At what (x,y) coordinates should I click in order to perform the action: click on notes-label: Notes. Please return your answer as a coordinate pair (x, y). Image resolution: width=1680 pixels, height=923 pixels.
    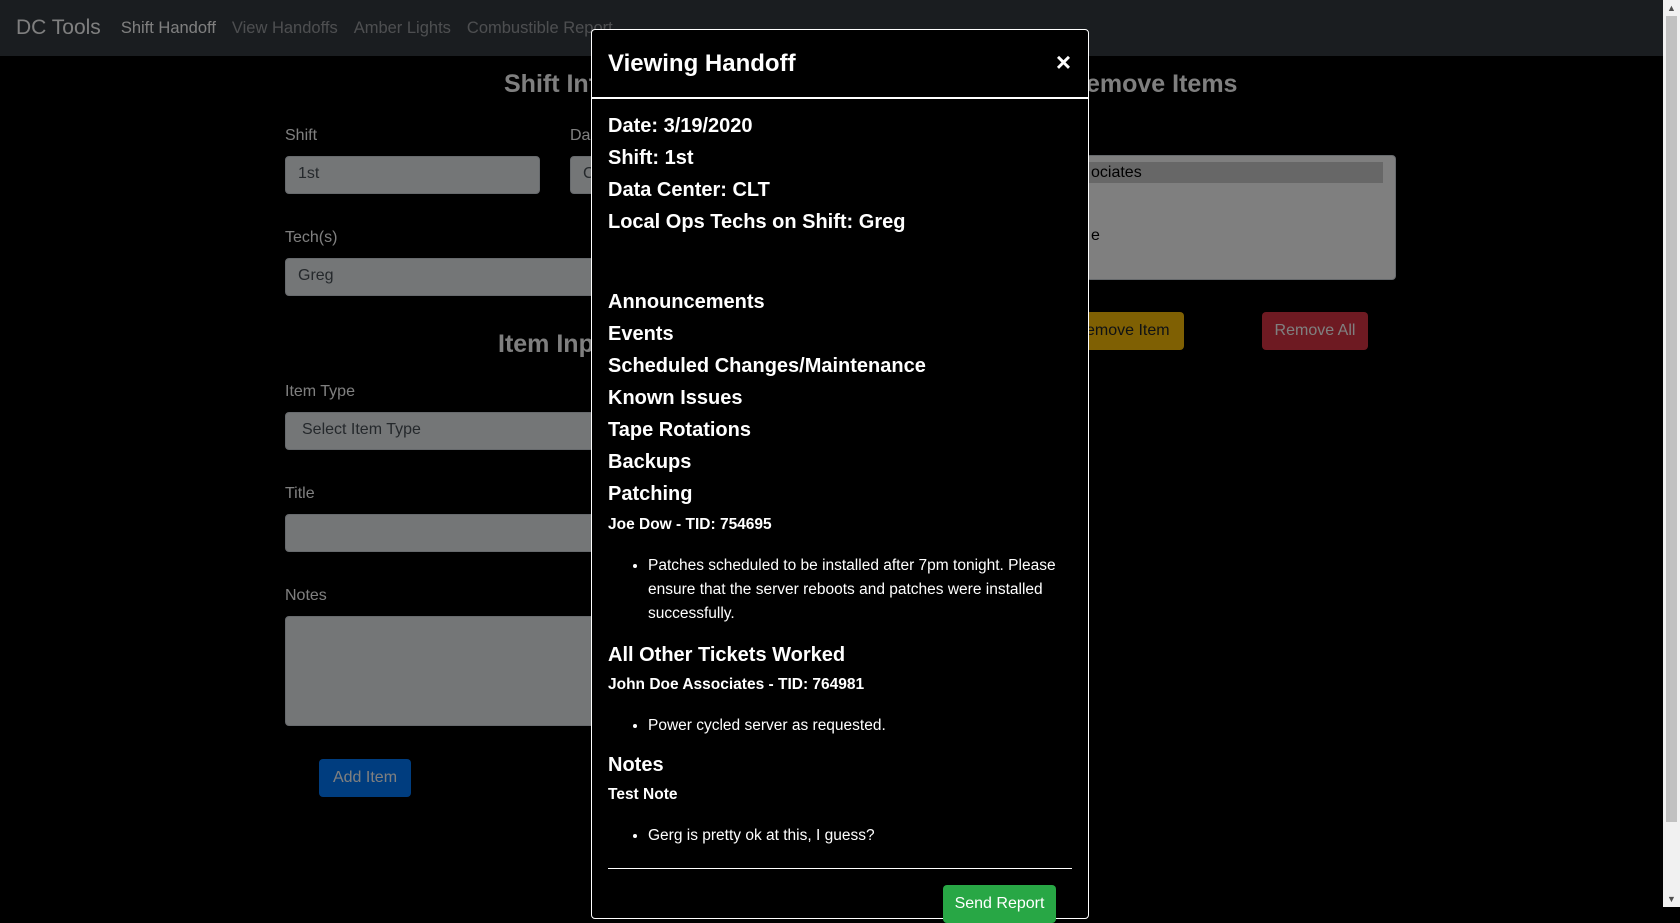
    Looking at the image, I should click on (306, 595).